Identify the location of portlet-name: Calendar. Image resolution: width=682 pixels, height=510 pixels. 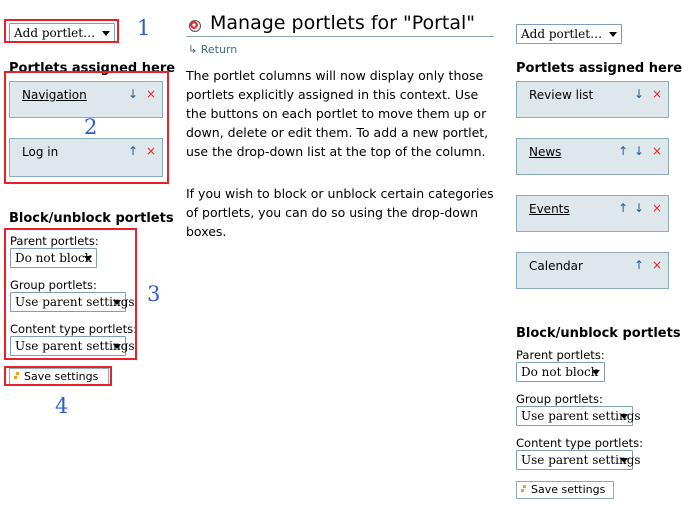
(556, 266).